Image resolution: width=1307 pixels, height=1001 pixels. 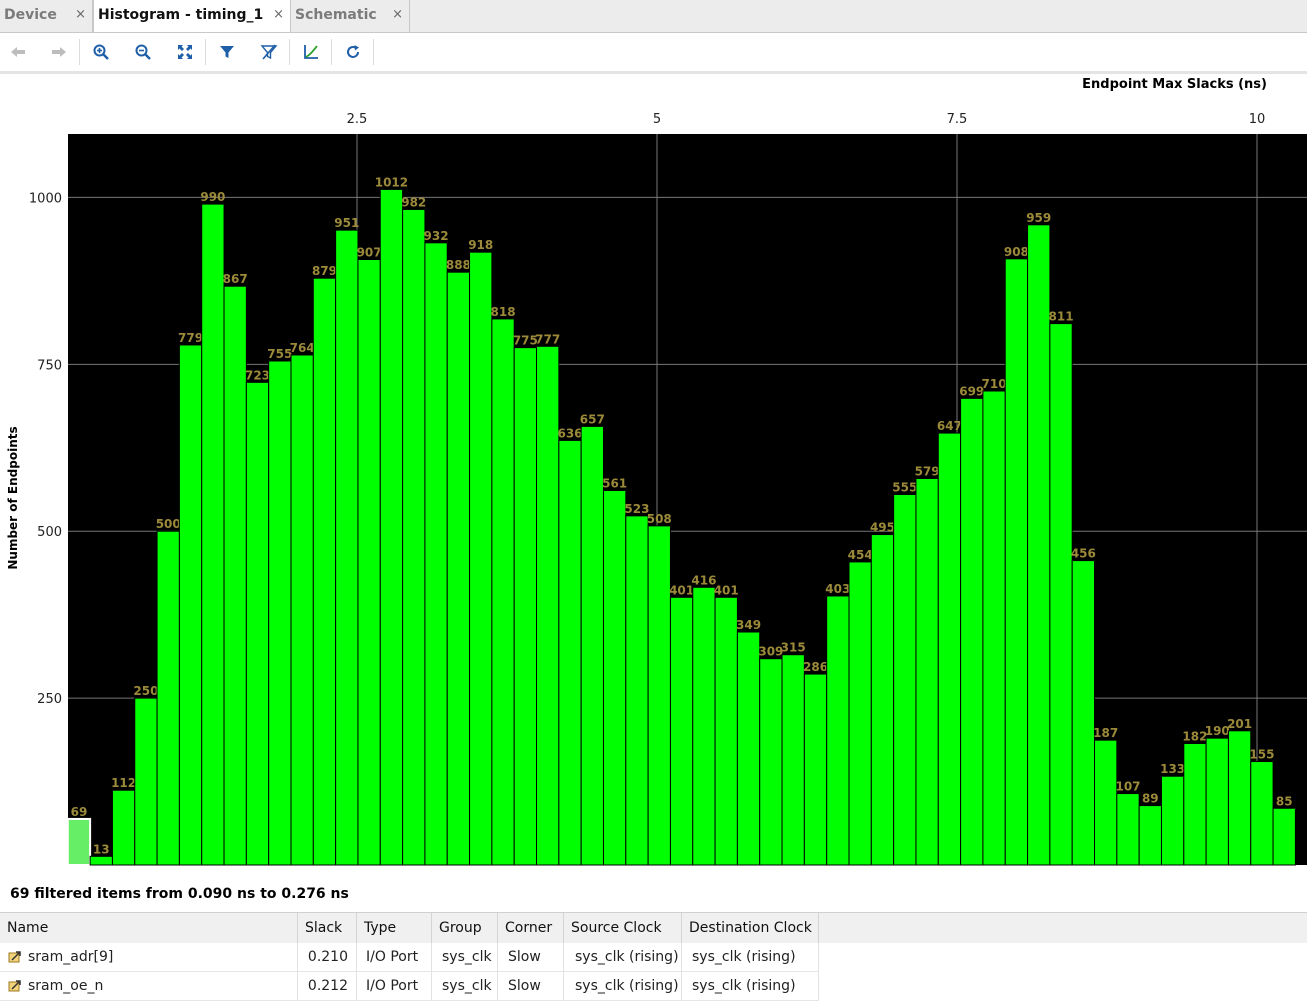 What do you see at coordinates (465, 928) in the screenshot?
I see `column-header-group: Group` at bounding box center [465, 928].